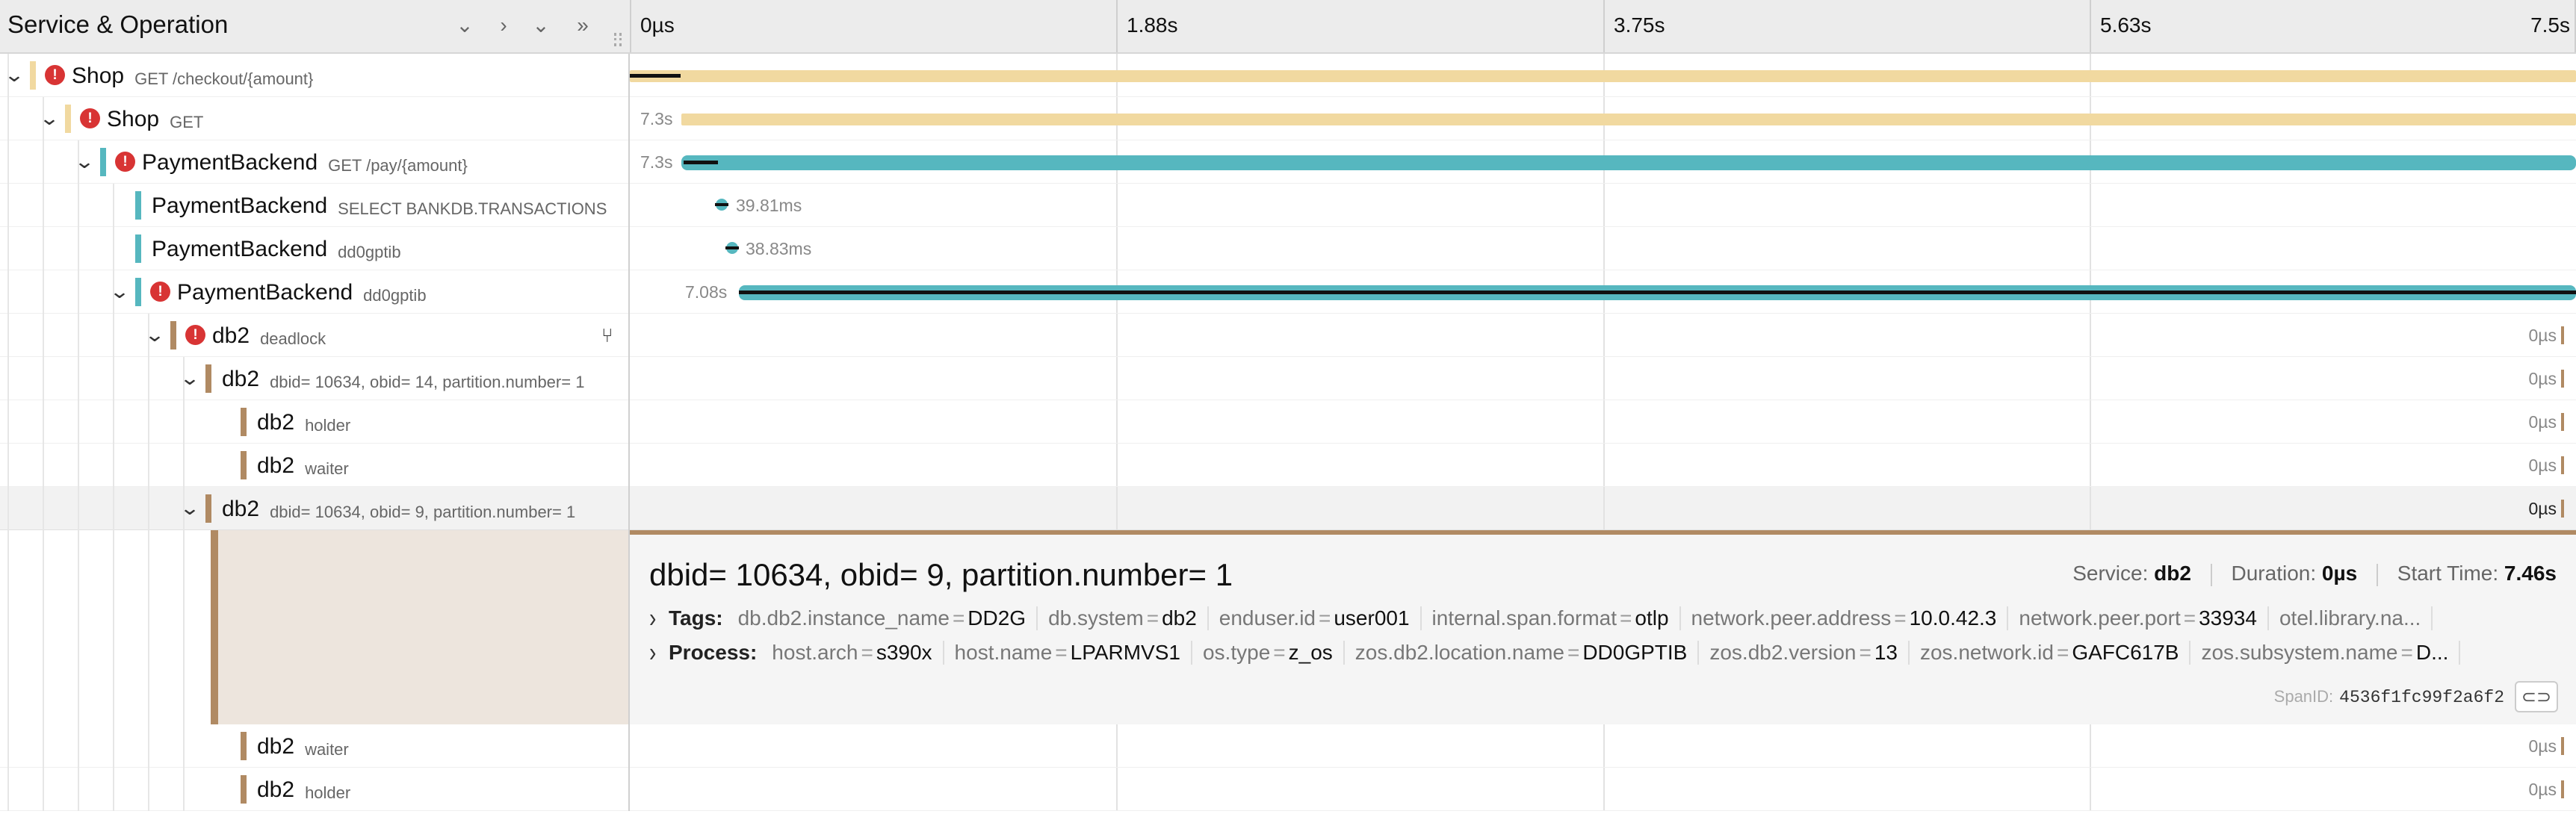 The width and height of the screenshot is (2576, 814). Describe the element at coordinates (398, 165) in the screenshot. I see `operation-name: GET /pay/{amount}` at that location.